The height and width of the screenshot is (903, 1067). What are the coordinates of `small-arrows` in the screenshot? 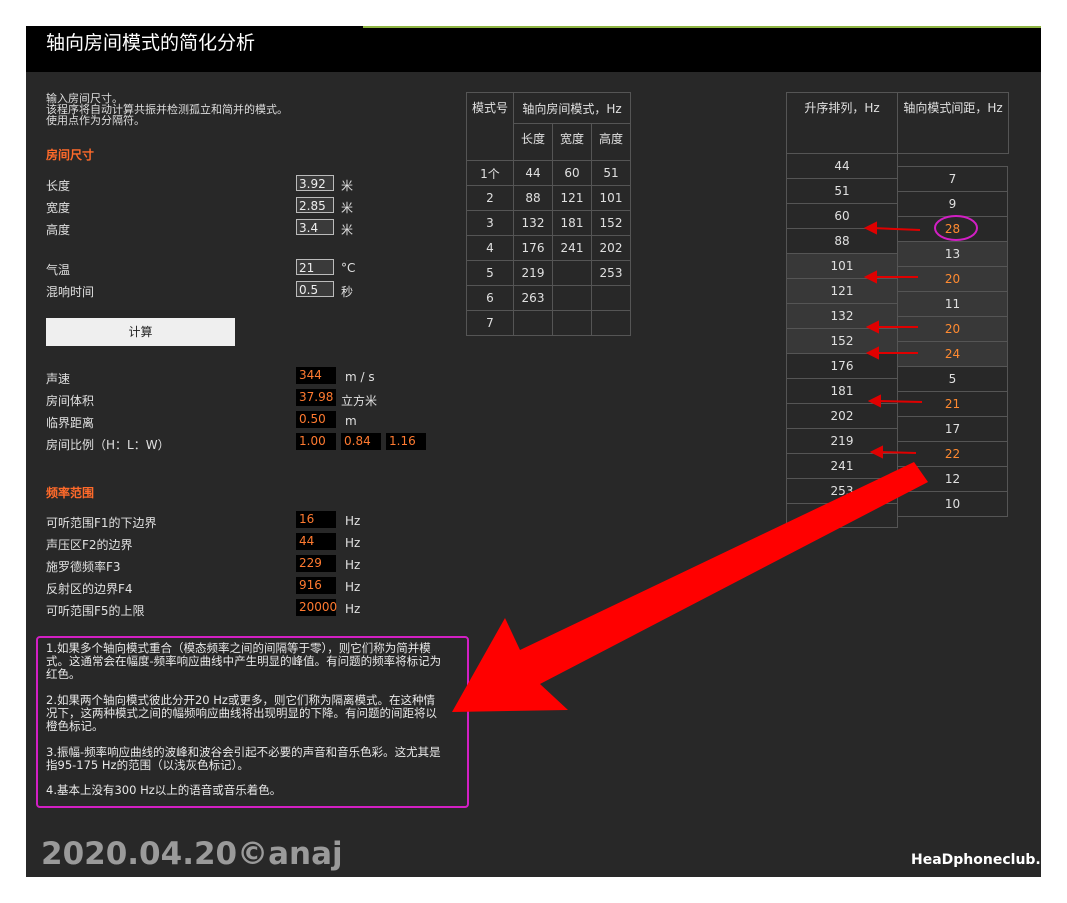 It's located at (893, 340).